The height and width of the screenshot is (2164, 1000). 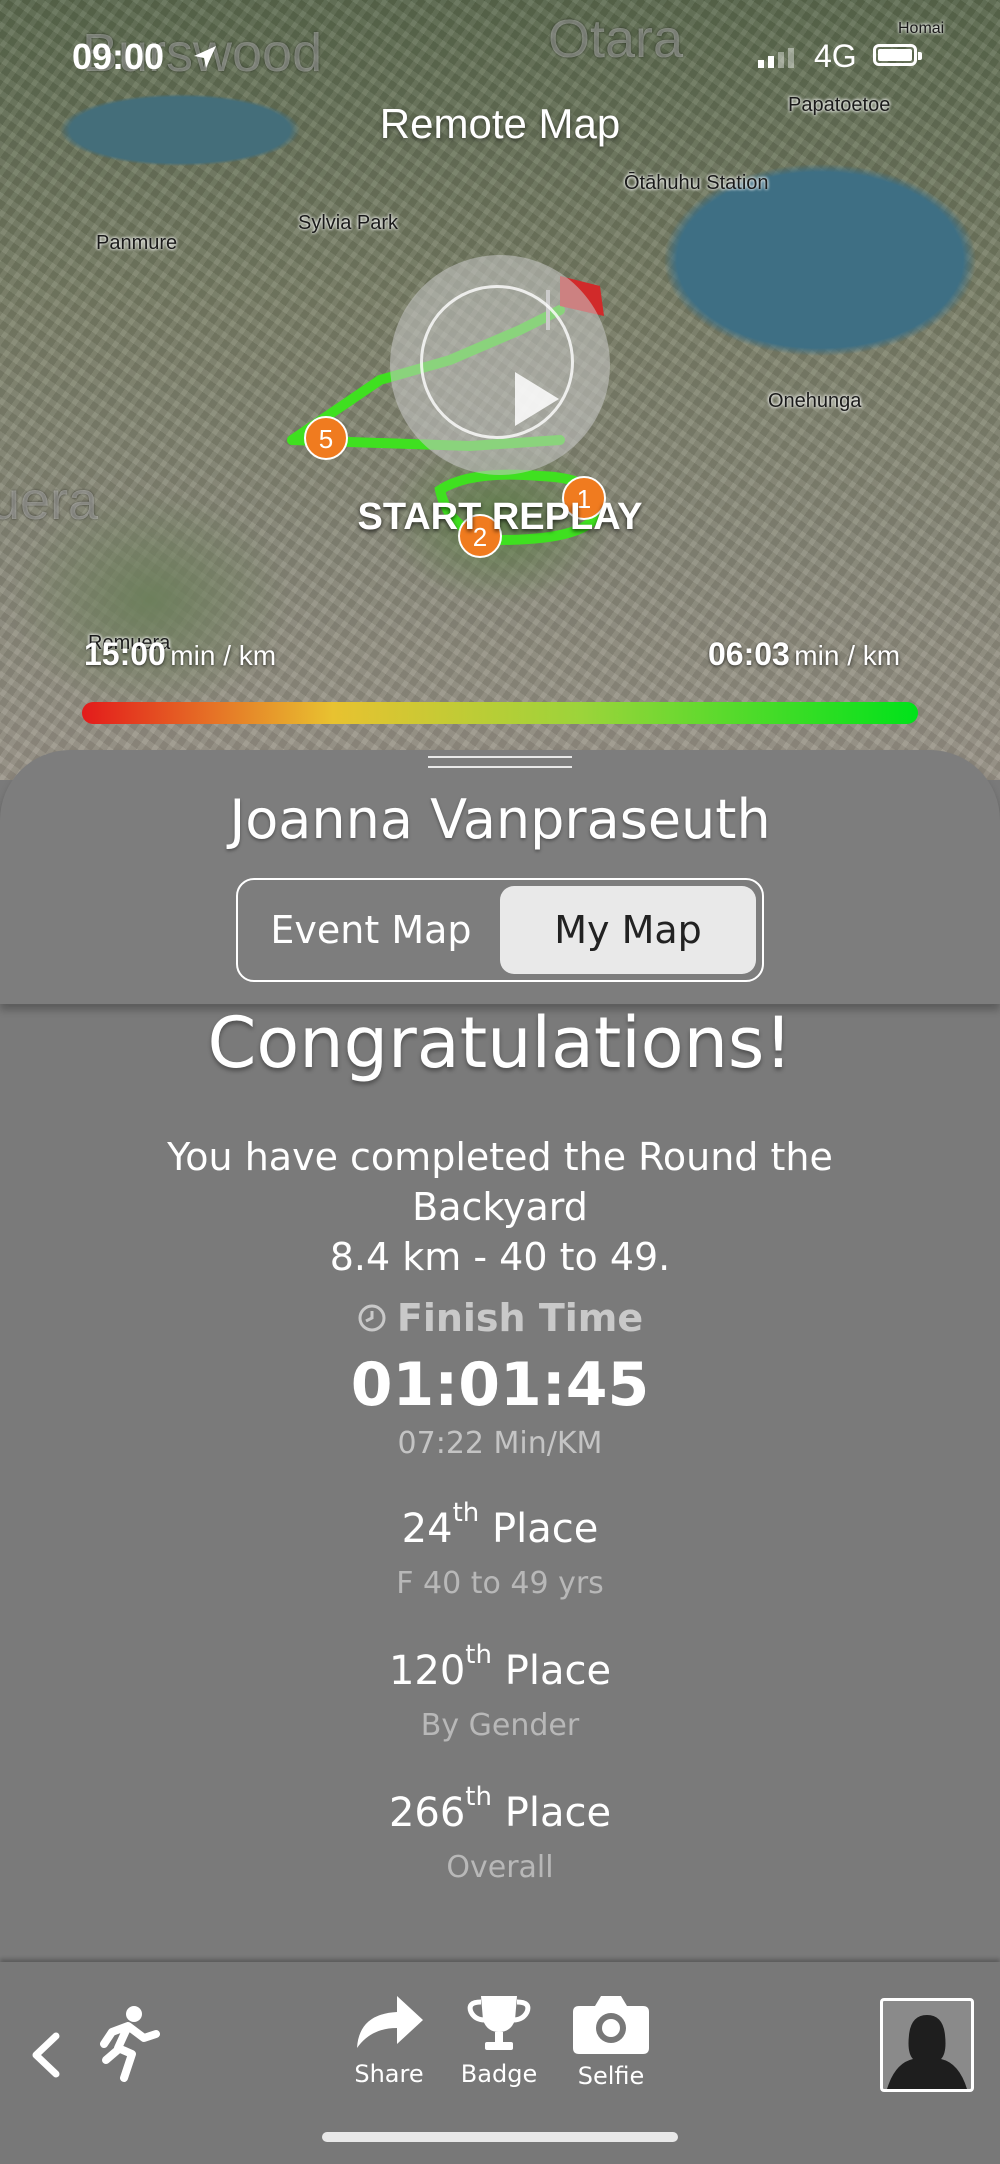 What do you see at coordinates (500, 1385) in the screenshot?
I see `finish-time-value: 01:01:45` at bounding box center [500, 1385].